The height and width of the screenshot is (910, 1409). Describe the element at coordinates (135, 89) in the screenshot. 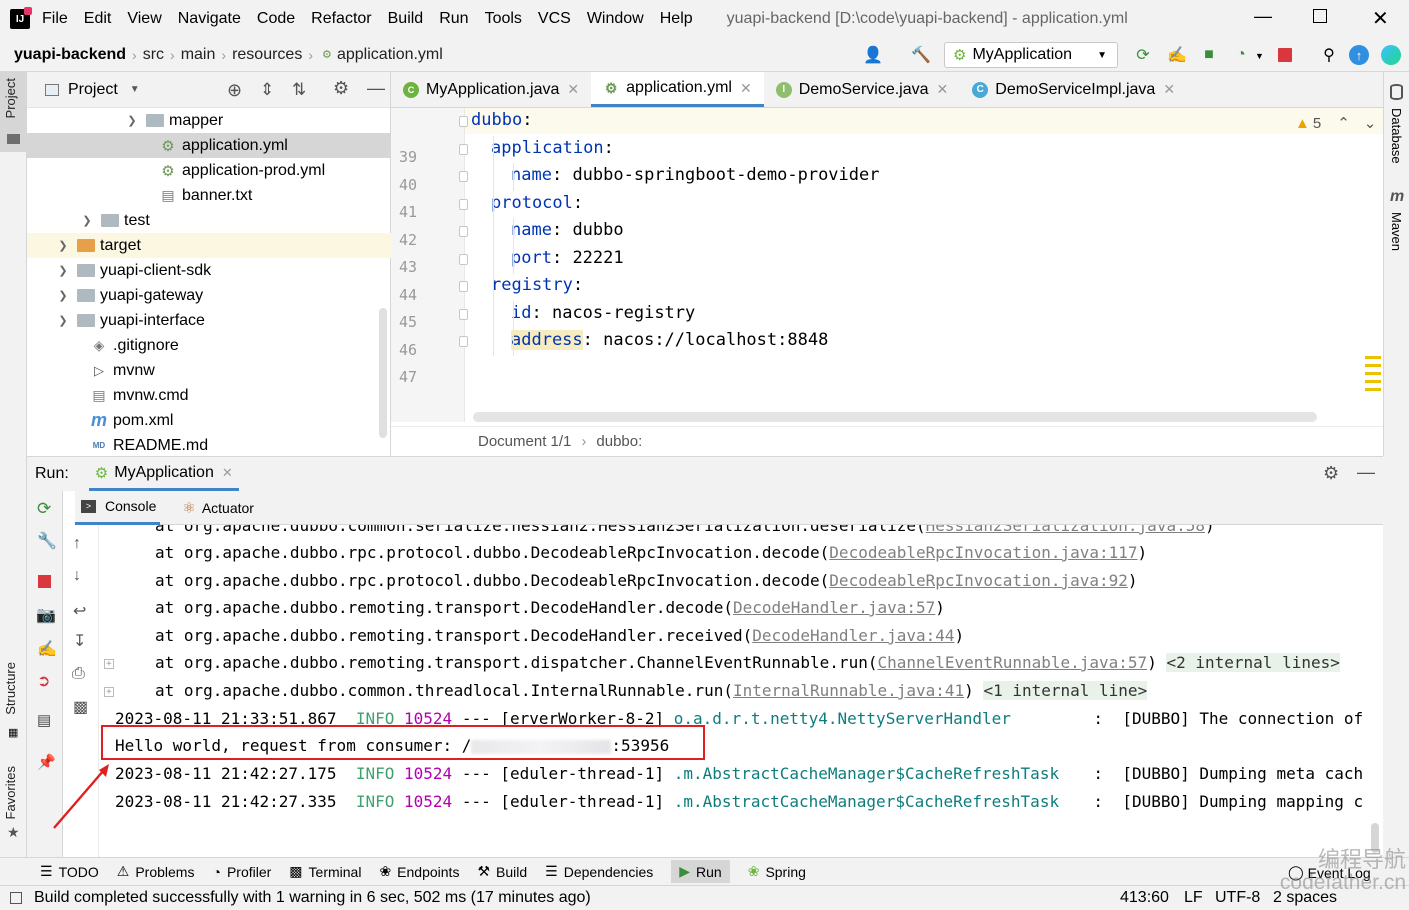

I see `chevron-down-icon: ▼` at that location.